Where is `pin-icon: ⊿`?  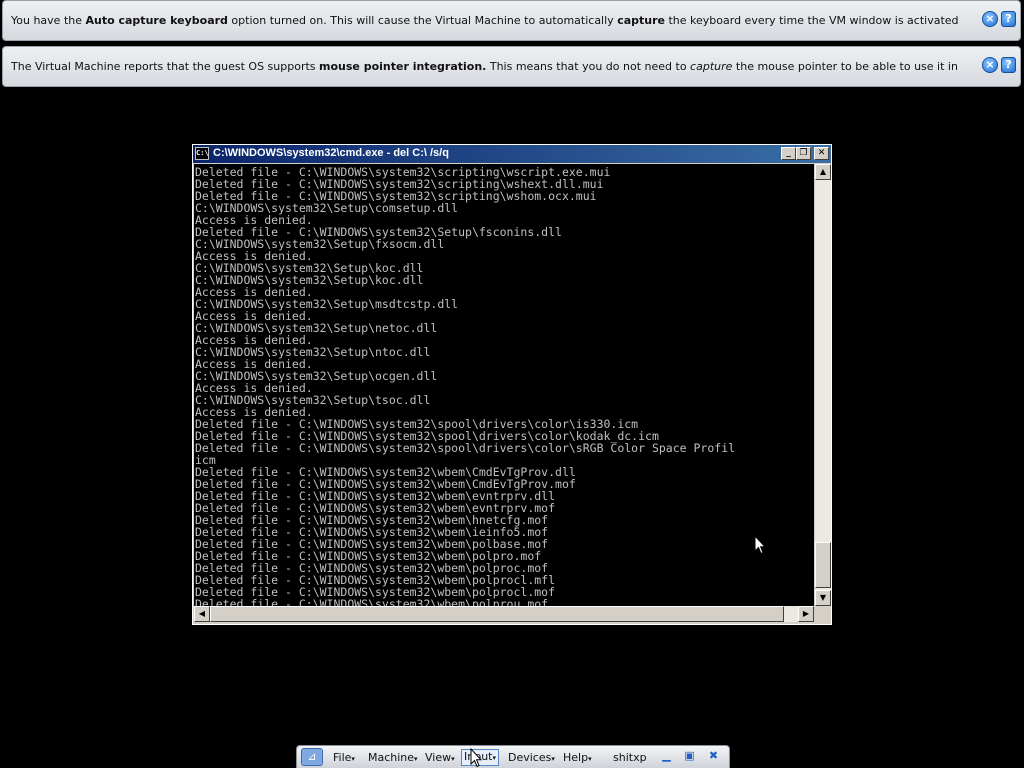 pin-icon: ⊿ is located at coordinates (312, 757).